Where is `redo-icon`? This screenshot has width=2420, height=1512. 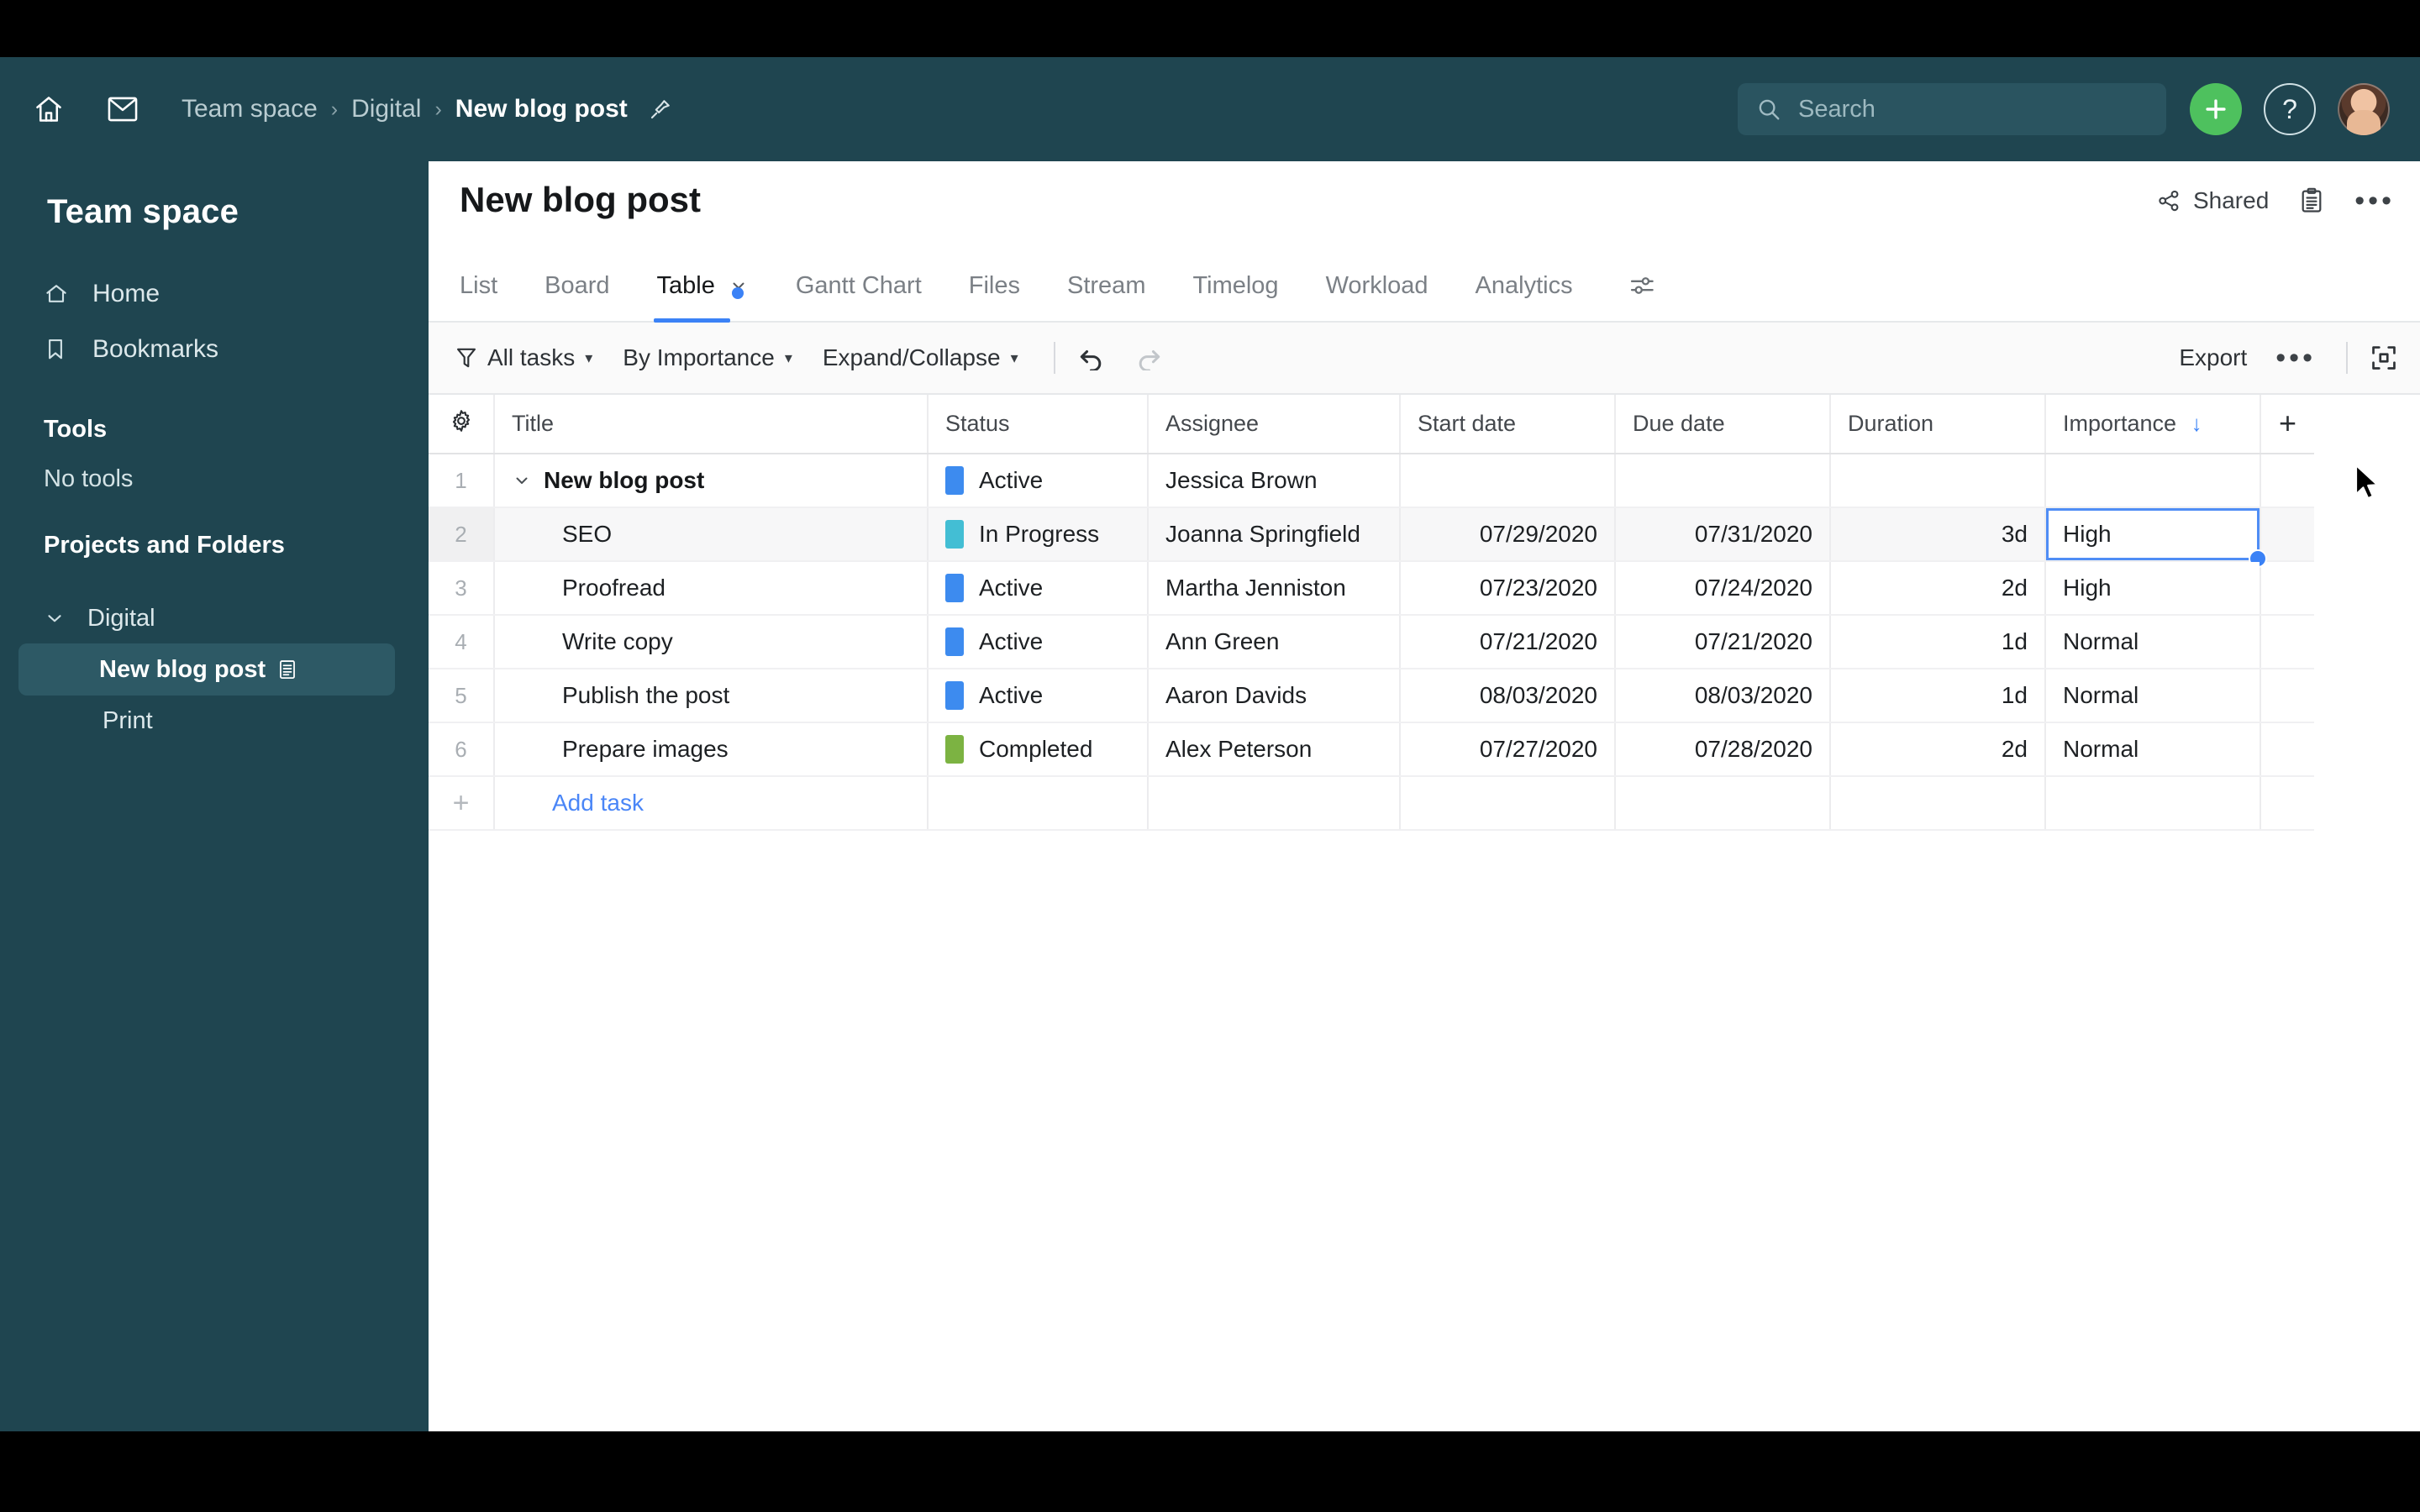
redo-icon is located at coordinates (1148, 357).